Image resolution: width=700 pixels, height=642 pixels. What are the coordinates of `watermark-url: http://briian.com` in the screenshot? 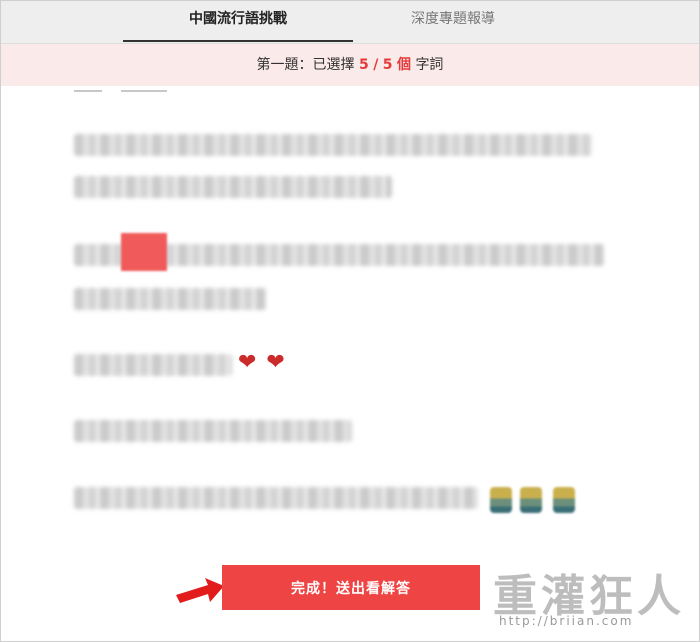 It's located at (566, 621).